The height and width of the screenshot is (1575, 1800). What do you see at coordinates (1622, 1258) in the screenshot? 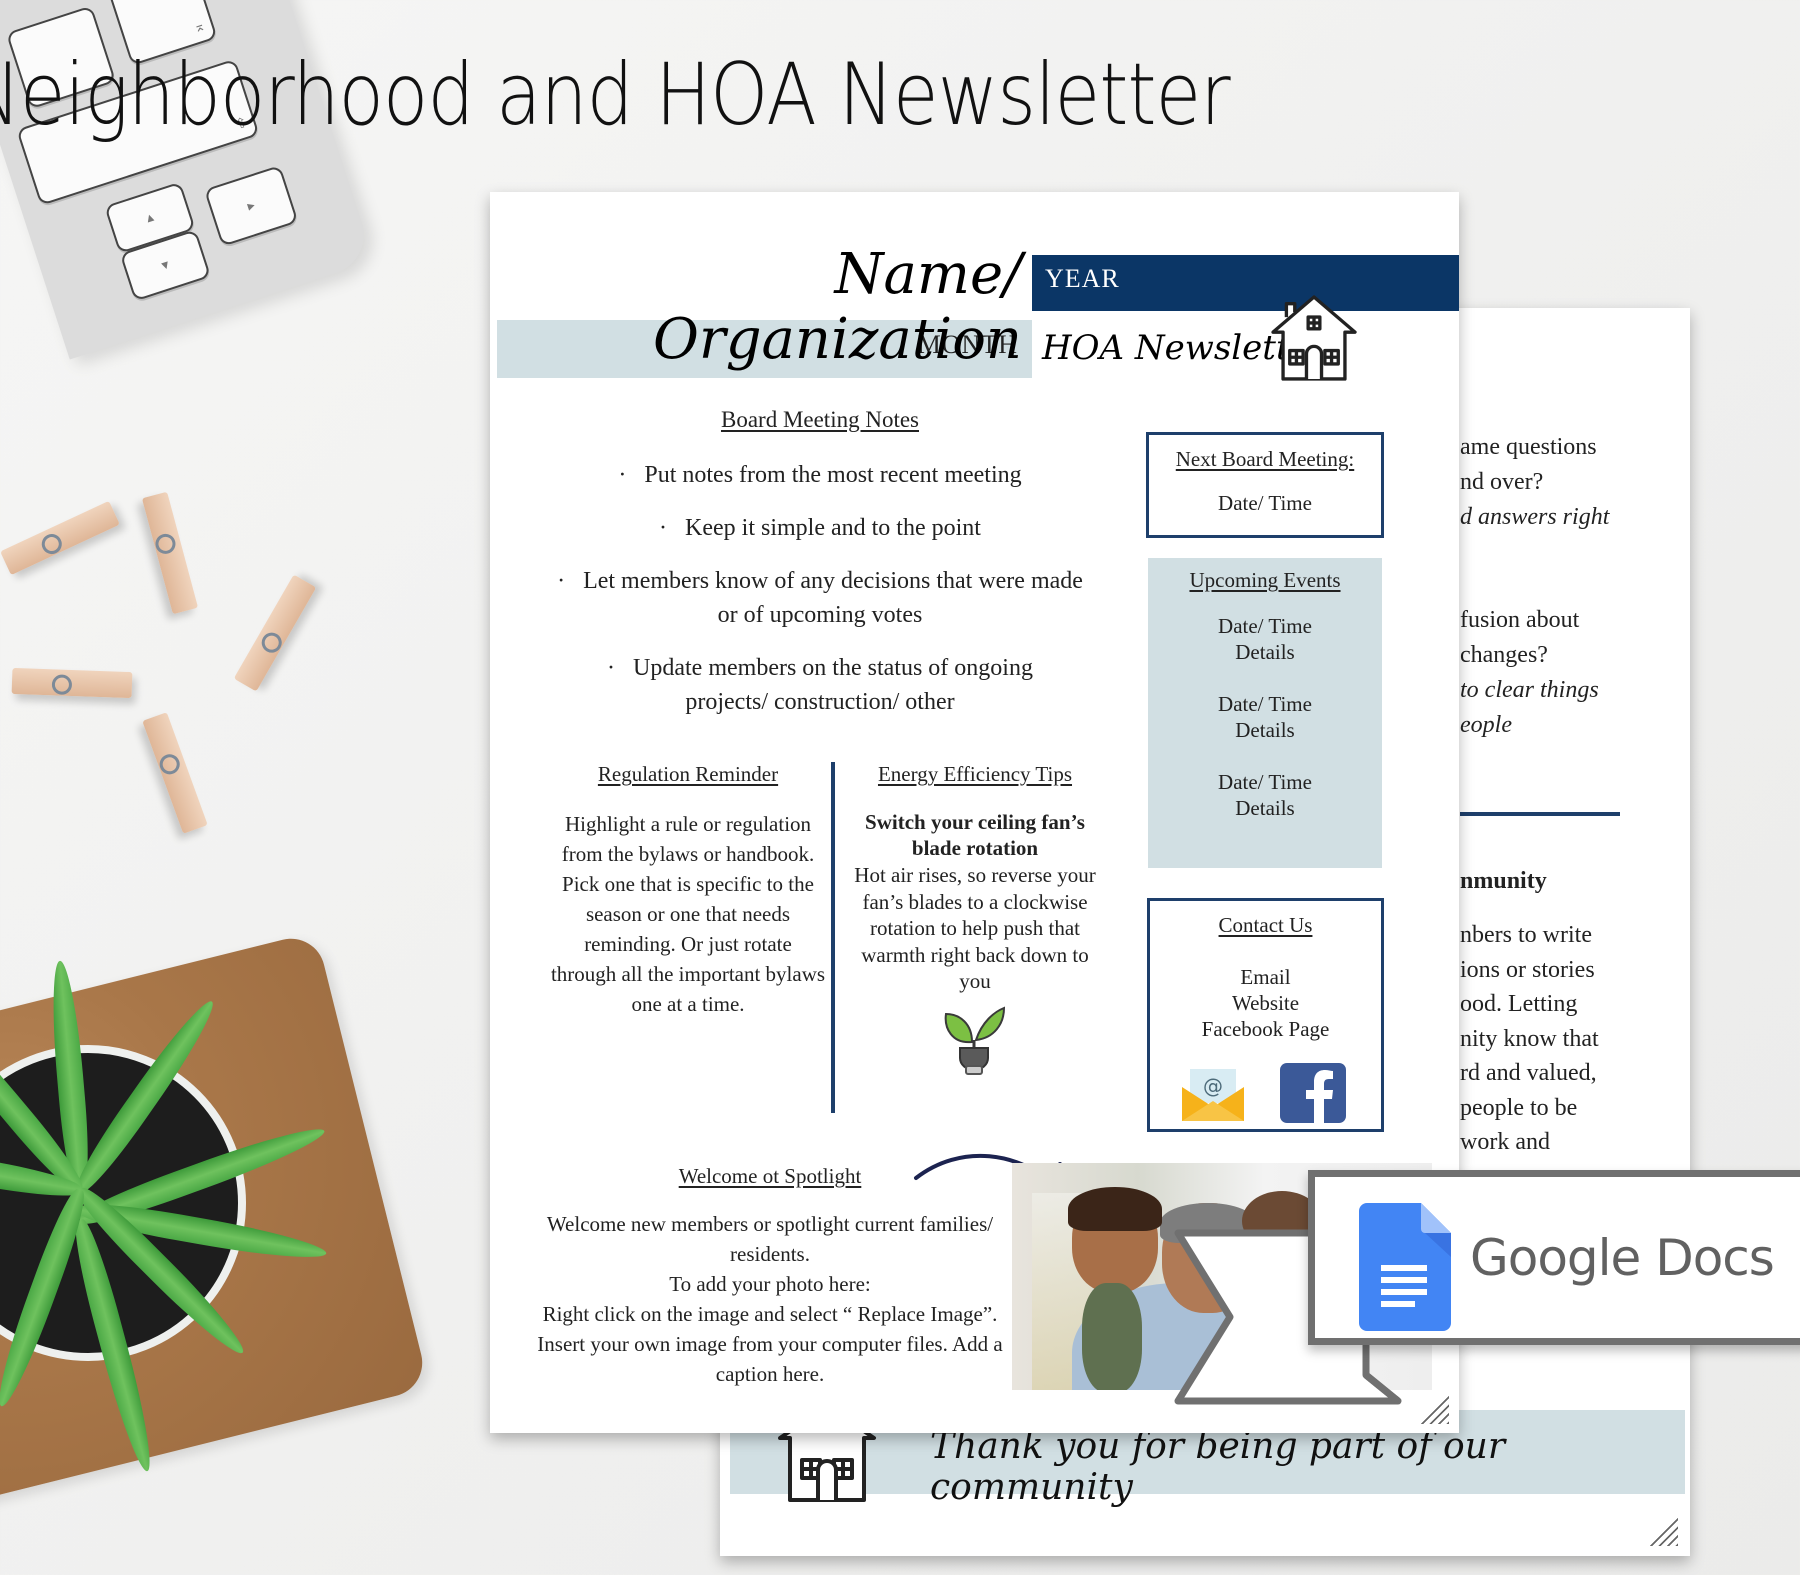
I see `google-docs-label: Google Docs` at bounding box center [1622, 1258].